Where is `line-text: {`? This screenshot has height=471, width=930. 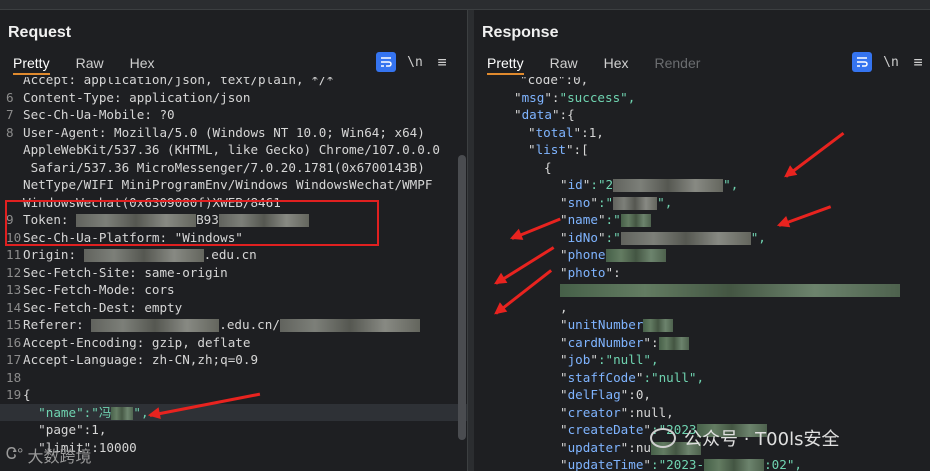 line-text: { is located at coordinates (27, 394).